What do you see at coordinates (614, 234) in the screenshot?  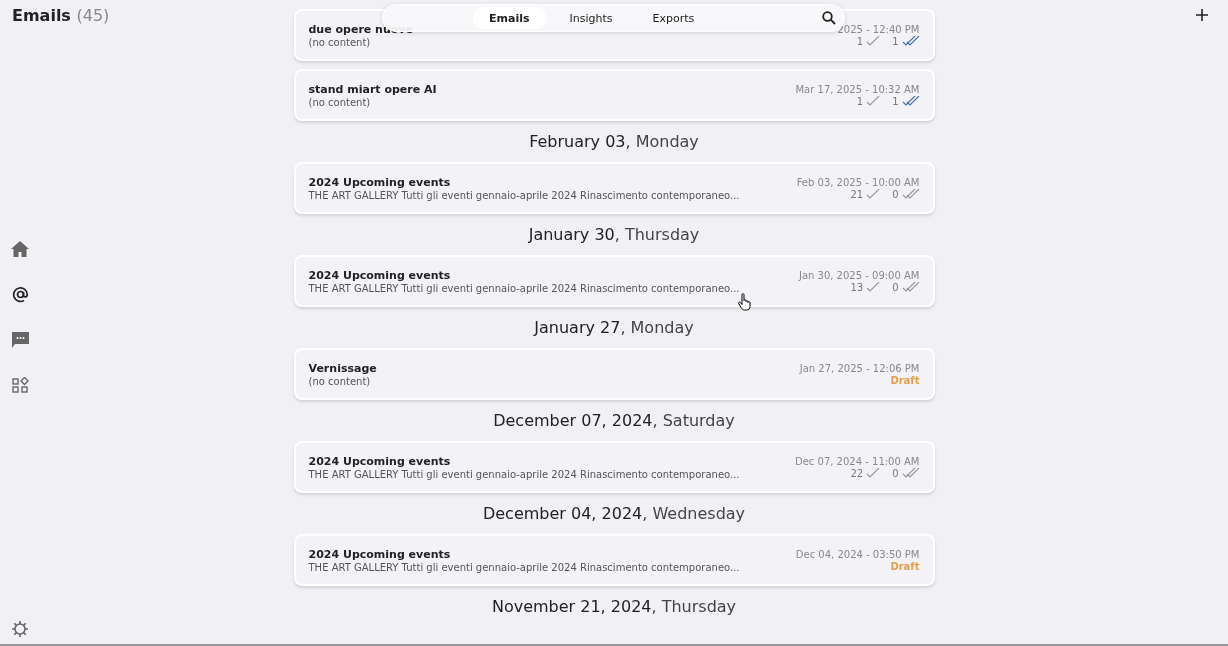 I see `date-heading: January 30, Thursday` at bounding box center [614, 234].